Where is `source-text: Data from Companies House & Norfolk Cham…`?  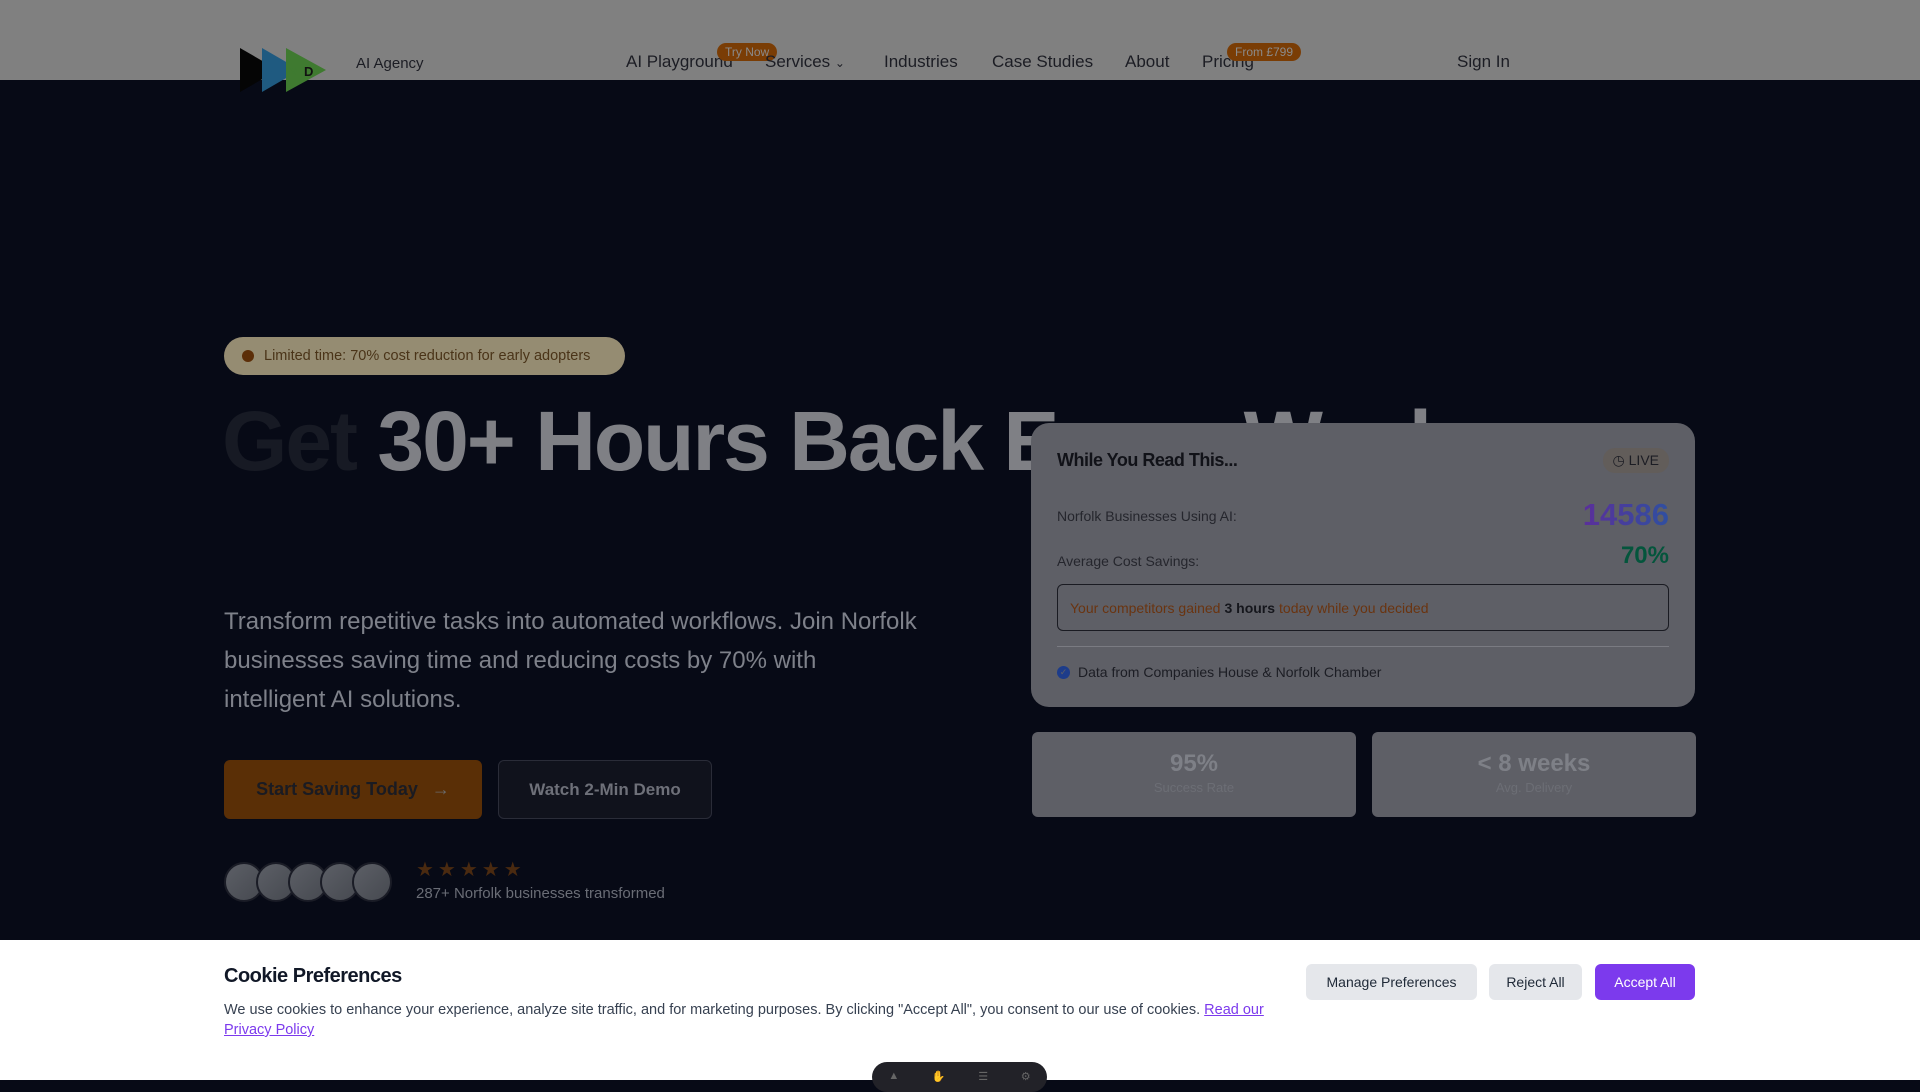 source-text: Data from Companies House & Norfolk Cham… is located at coordinates (1230, 672).